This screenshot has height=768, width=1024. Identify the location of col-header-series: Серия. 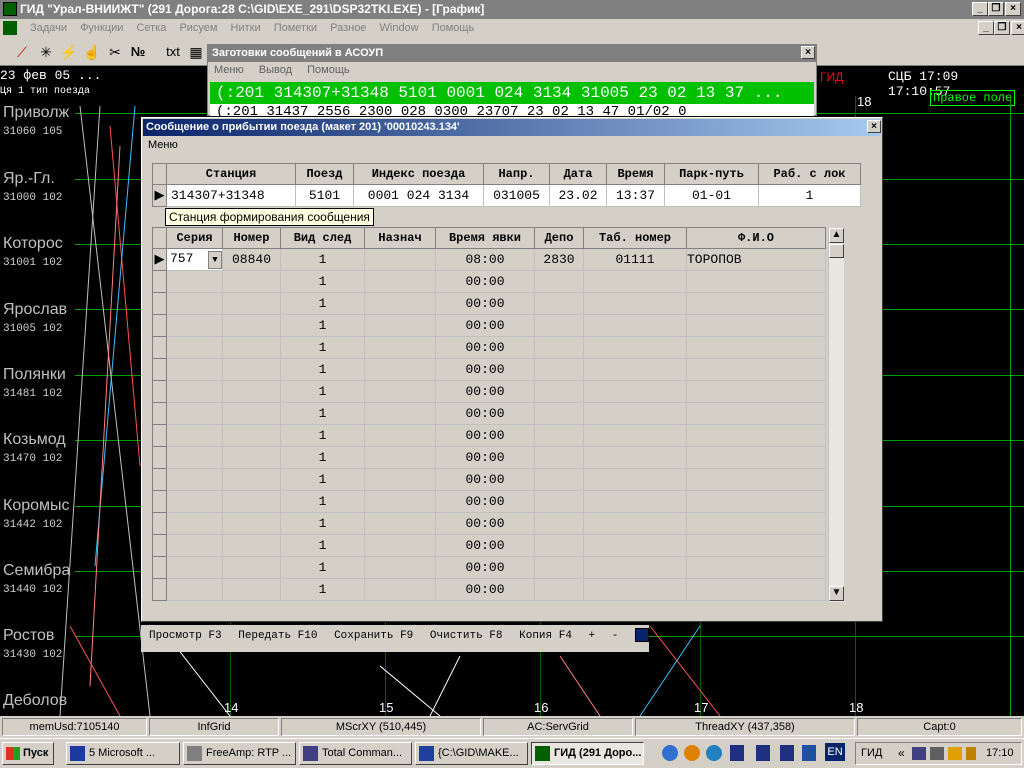
(194, 238).